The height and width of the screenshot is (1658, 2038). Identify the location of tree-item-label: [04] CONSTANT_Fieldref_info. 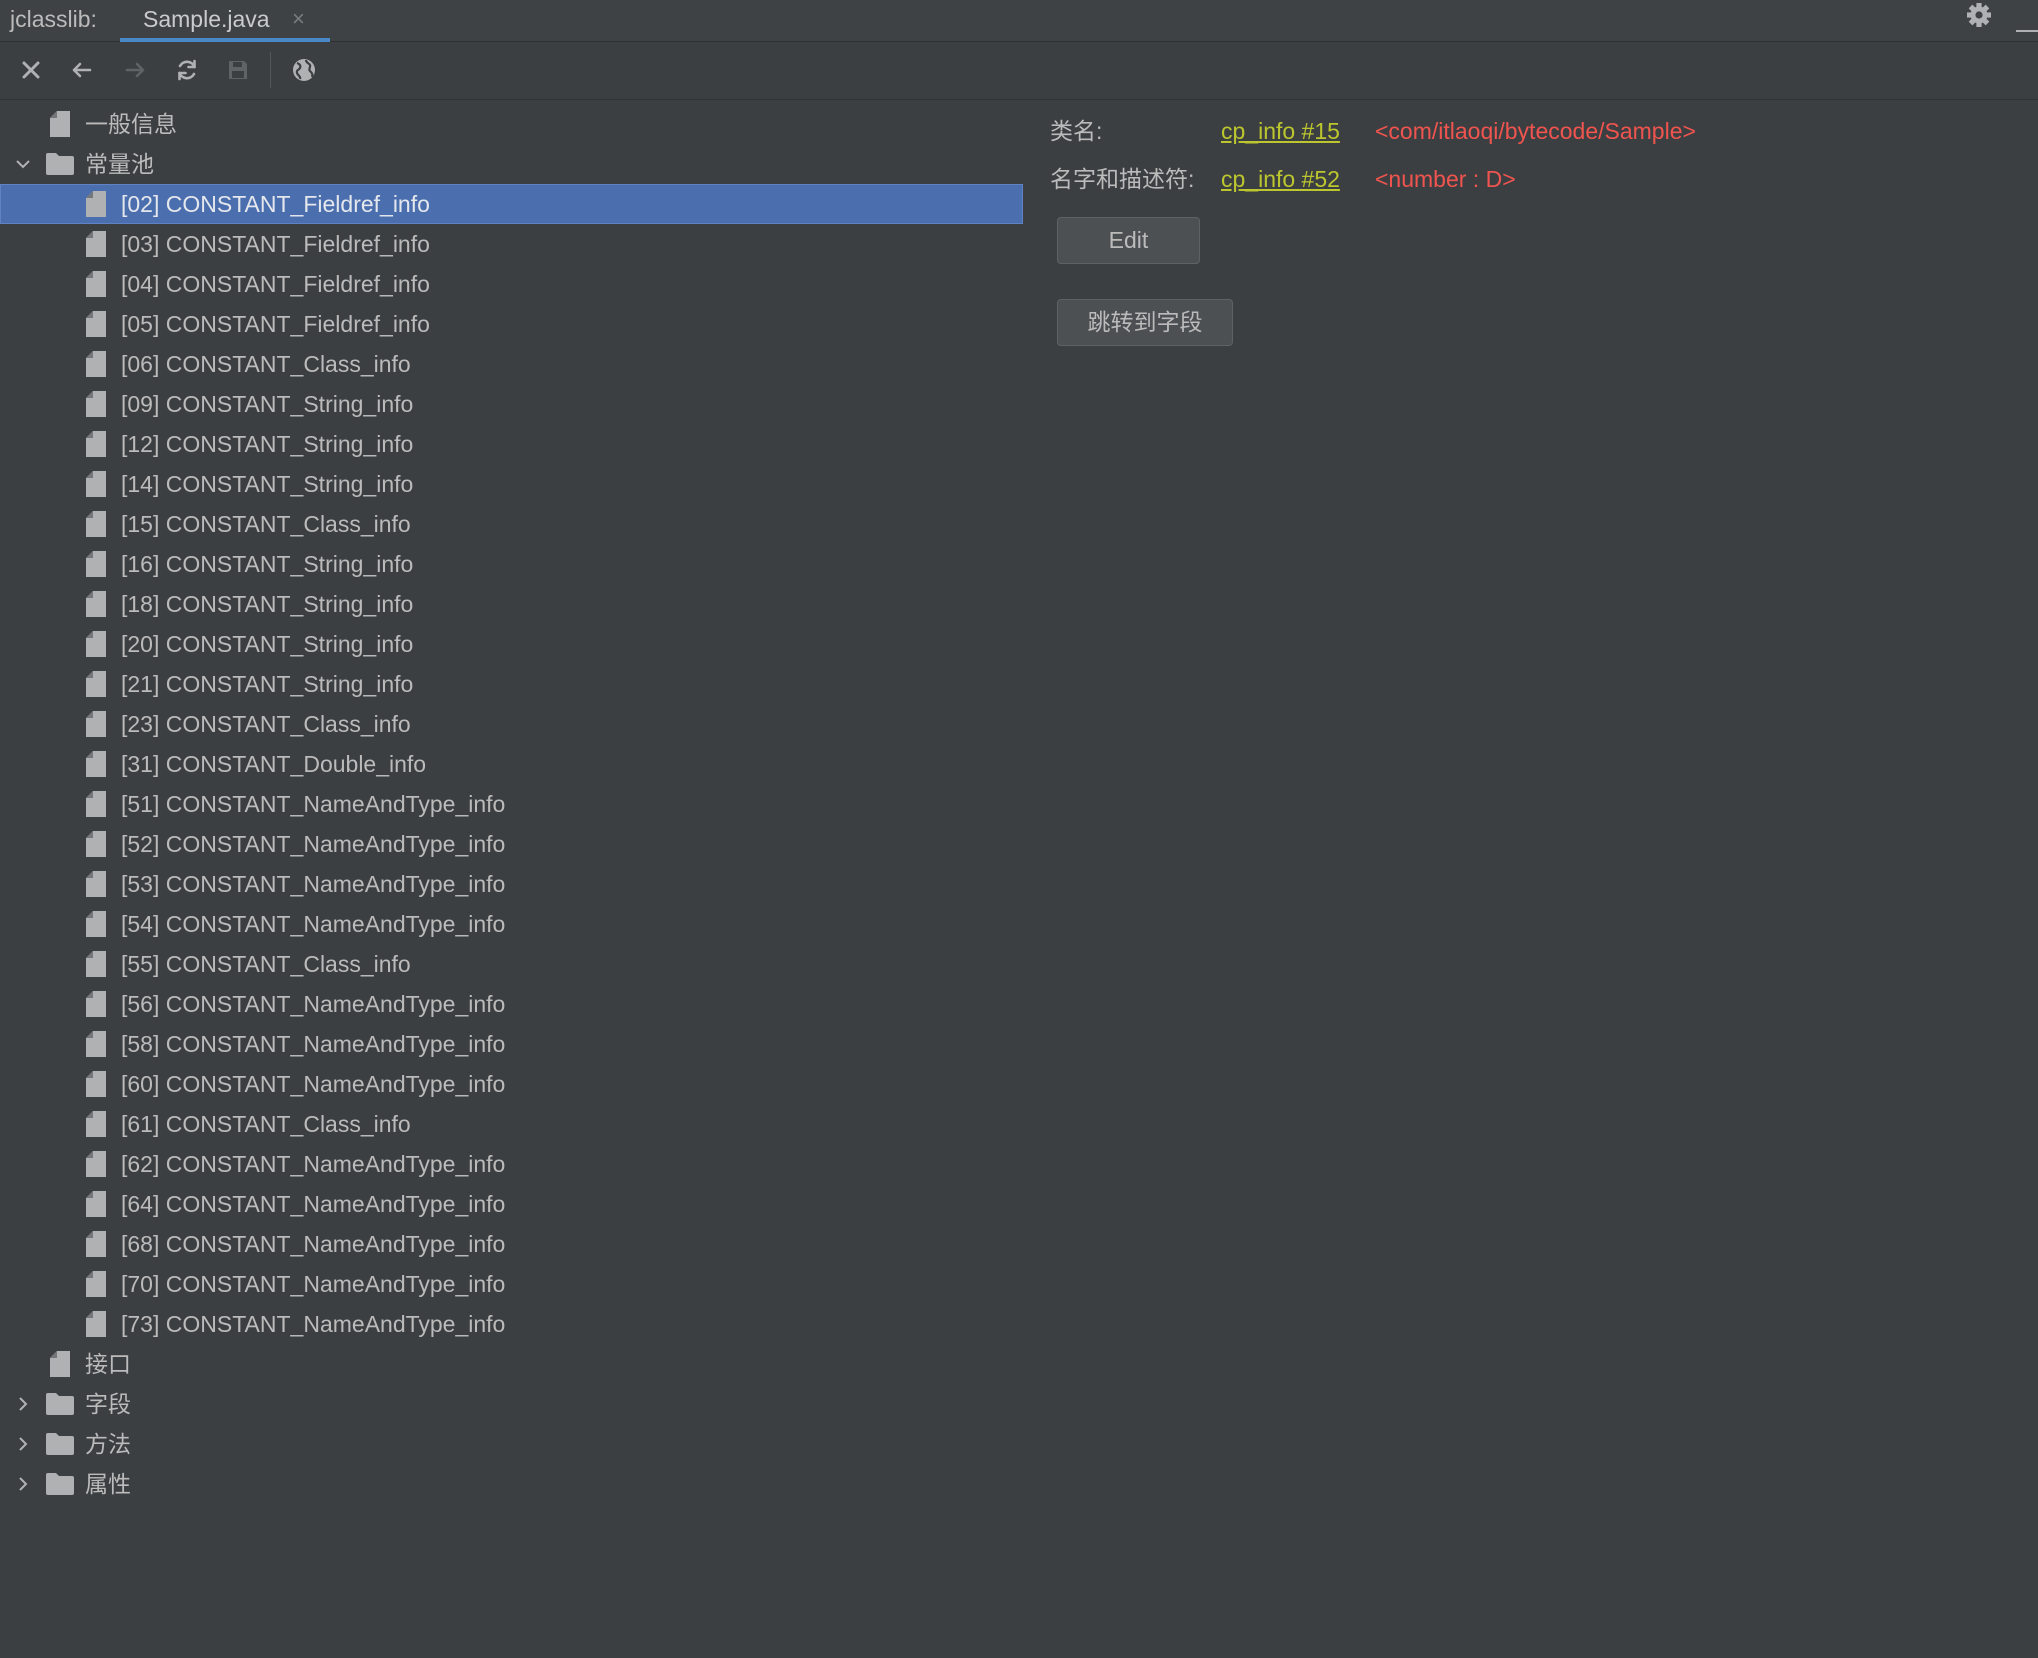
(275, 284).